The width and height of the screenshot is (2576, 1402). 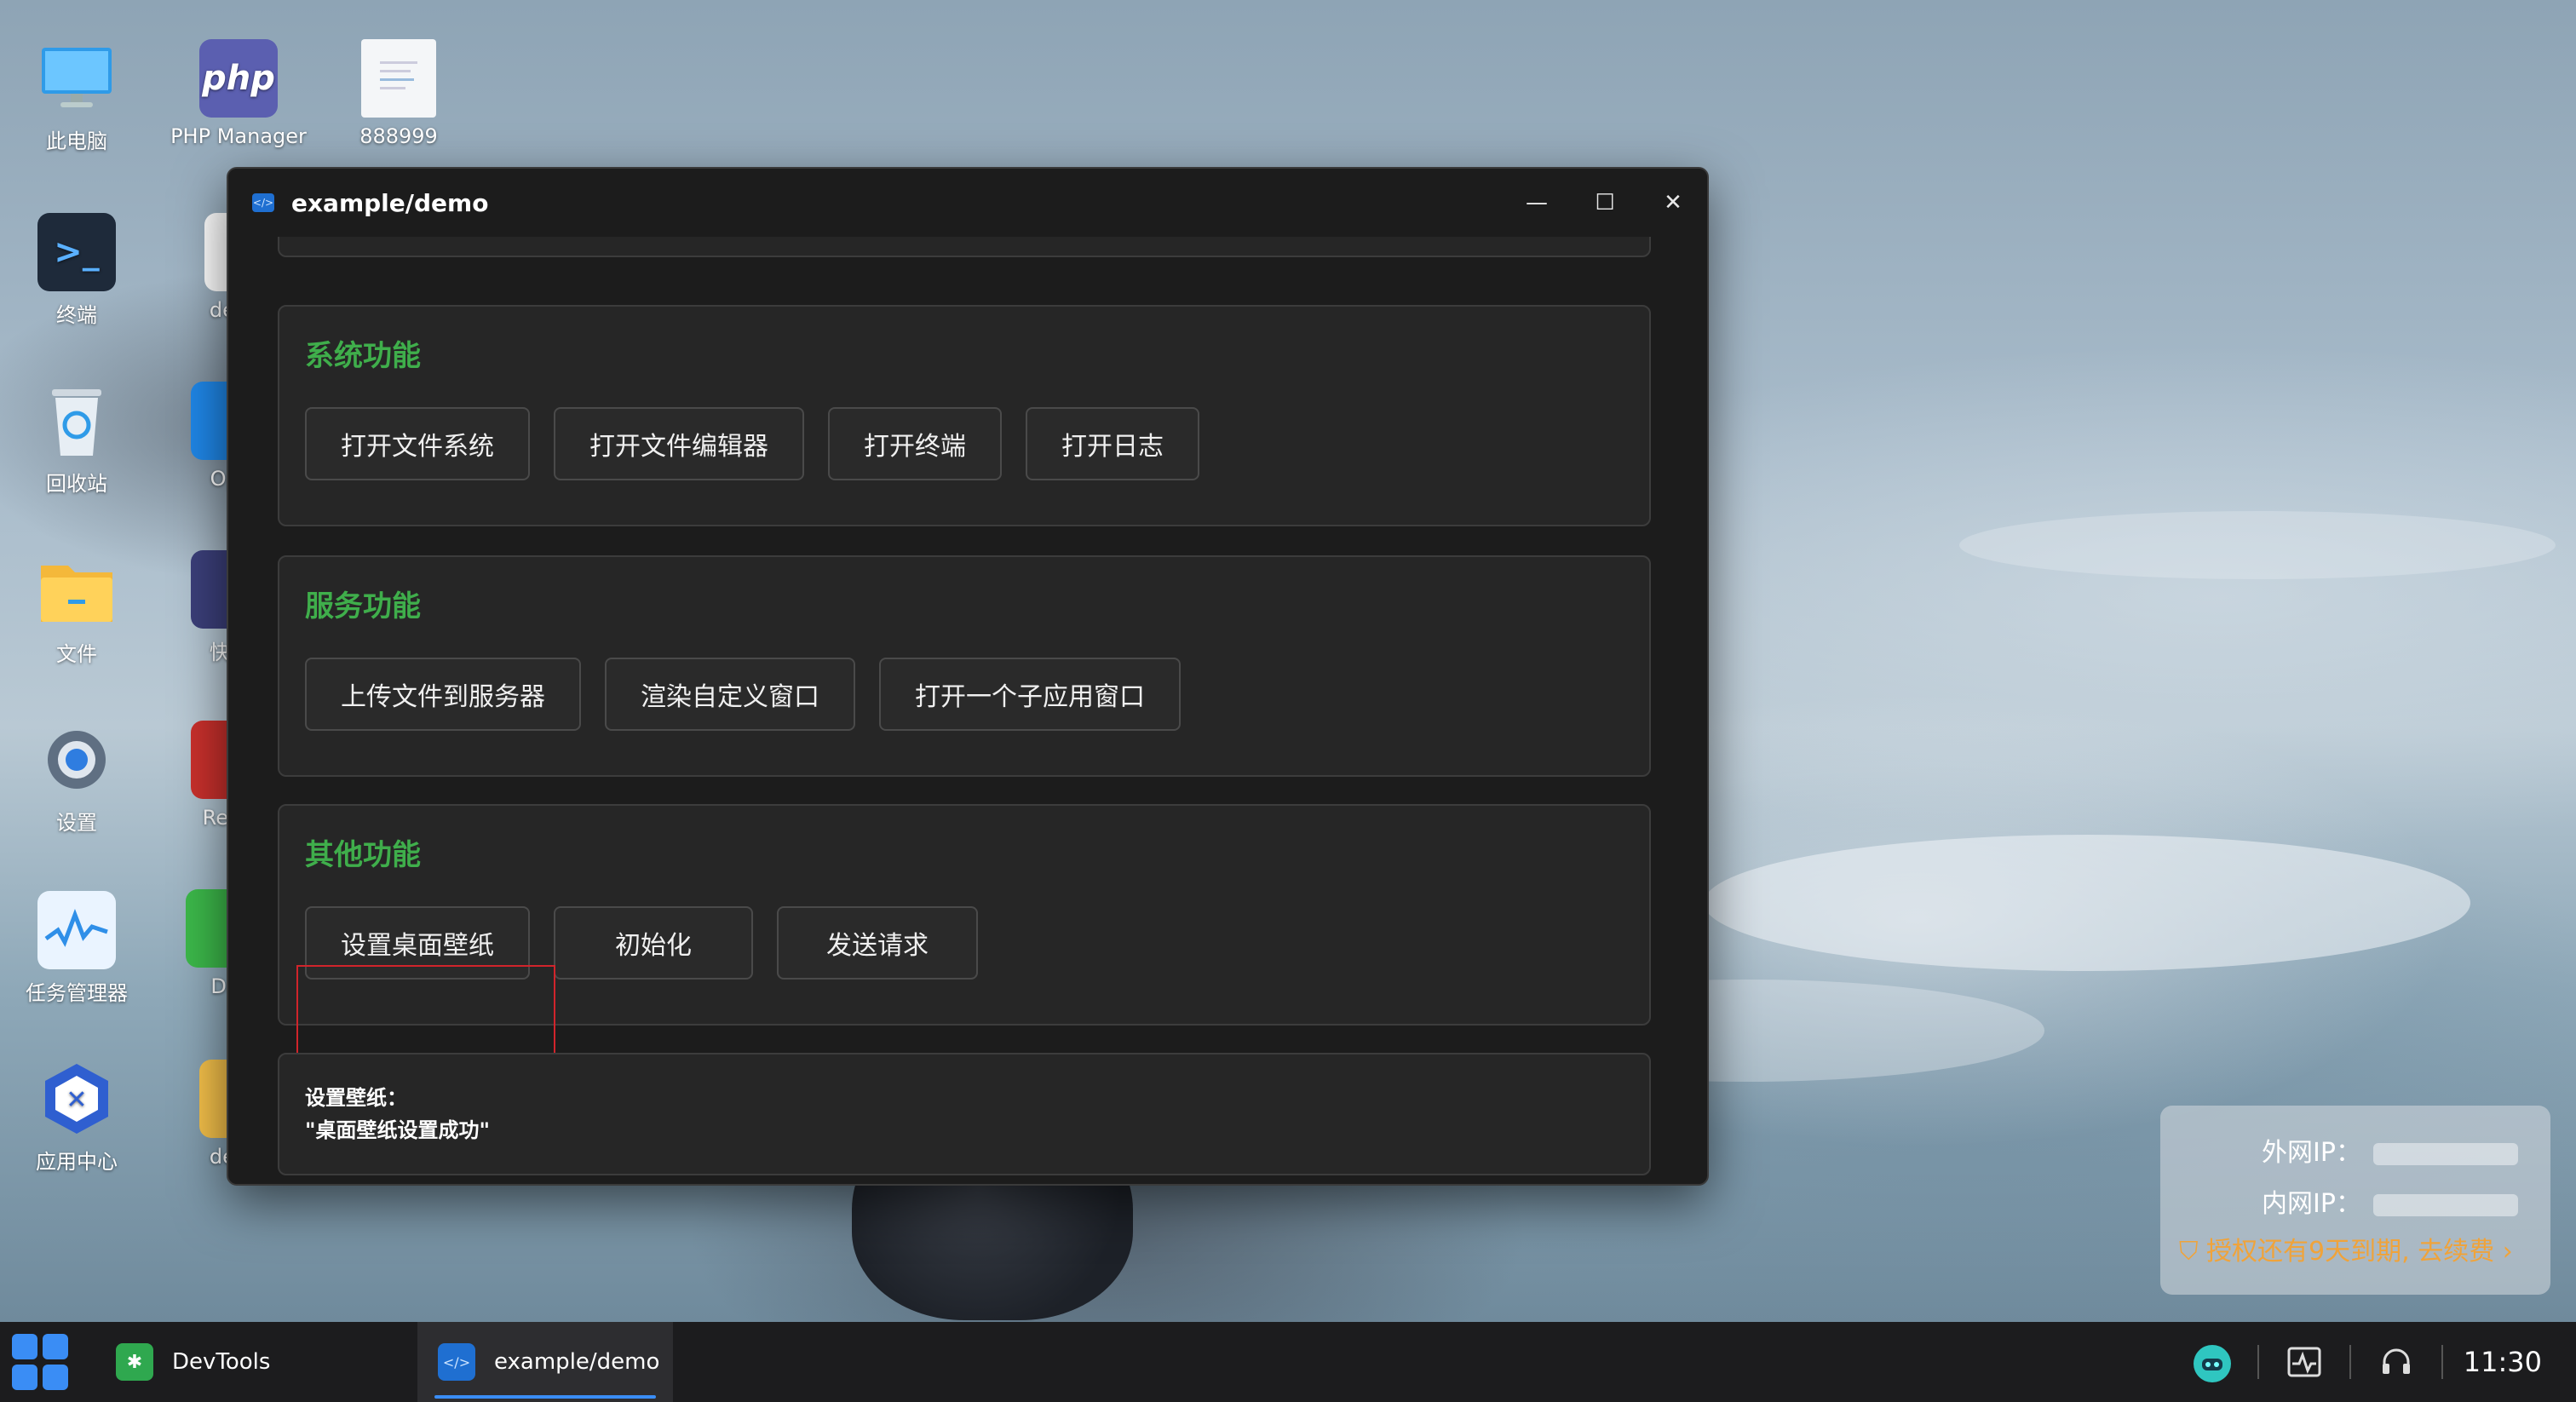 What do you see at coordinates (134, 1362) in the screenshot?
I see `bug-icon: ✱` at bounding box center [134, 1362].